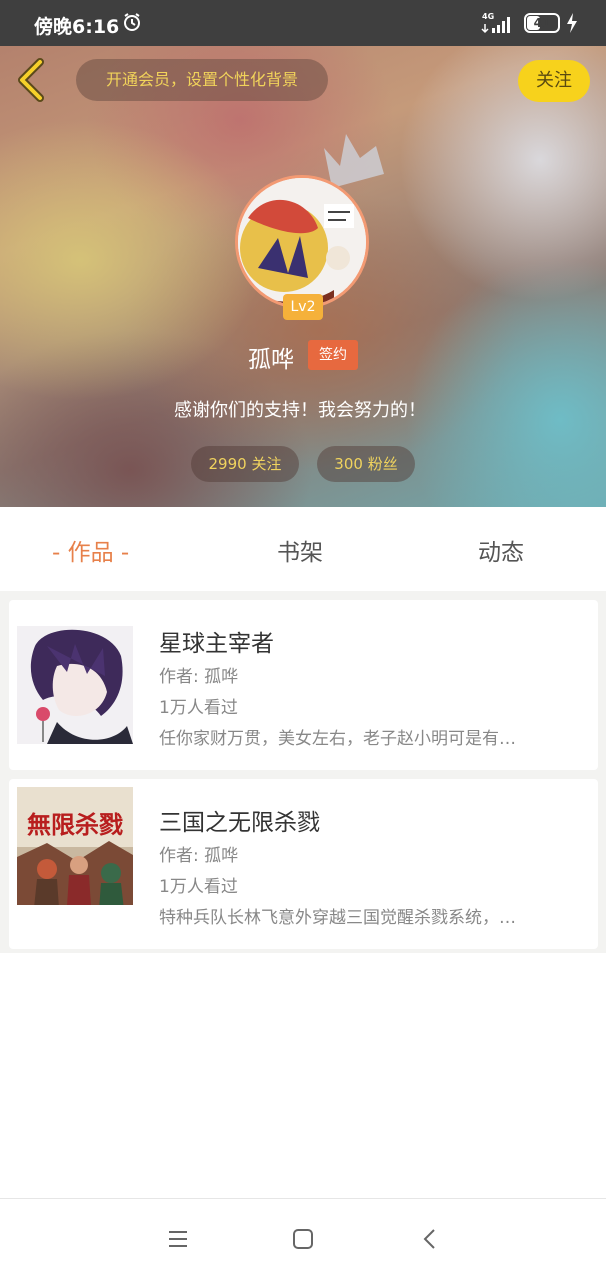  I want to click on signed-badge: 签约, so click(333, 355).